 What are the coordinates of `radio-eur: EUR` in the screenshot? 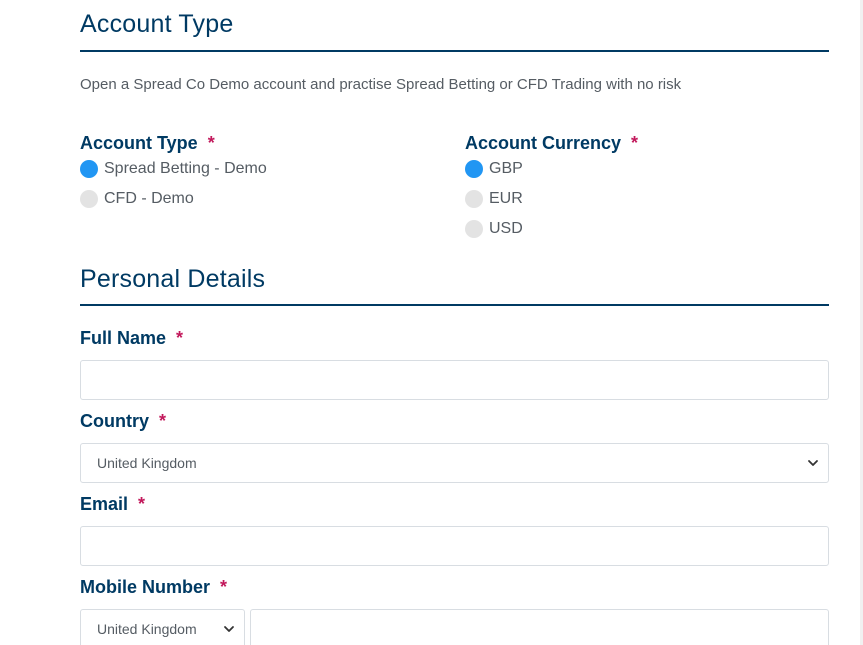 It's located at (551, 199).